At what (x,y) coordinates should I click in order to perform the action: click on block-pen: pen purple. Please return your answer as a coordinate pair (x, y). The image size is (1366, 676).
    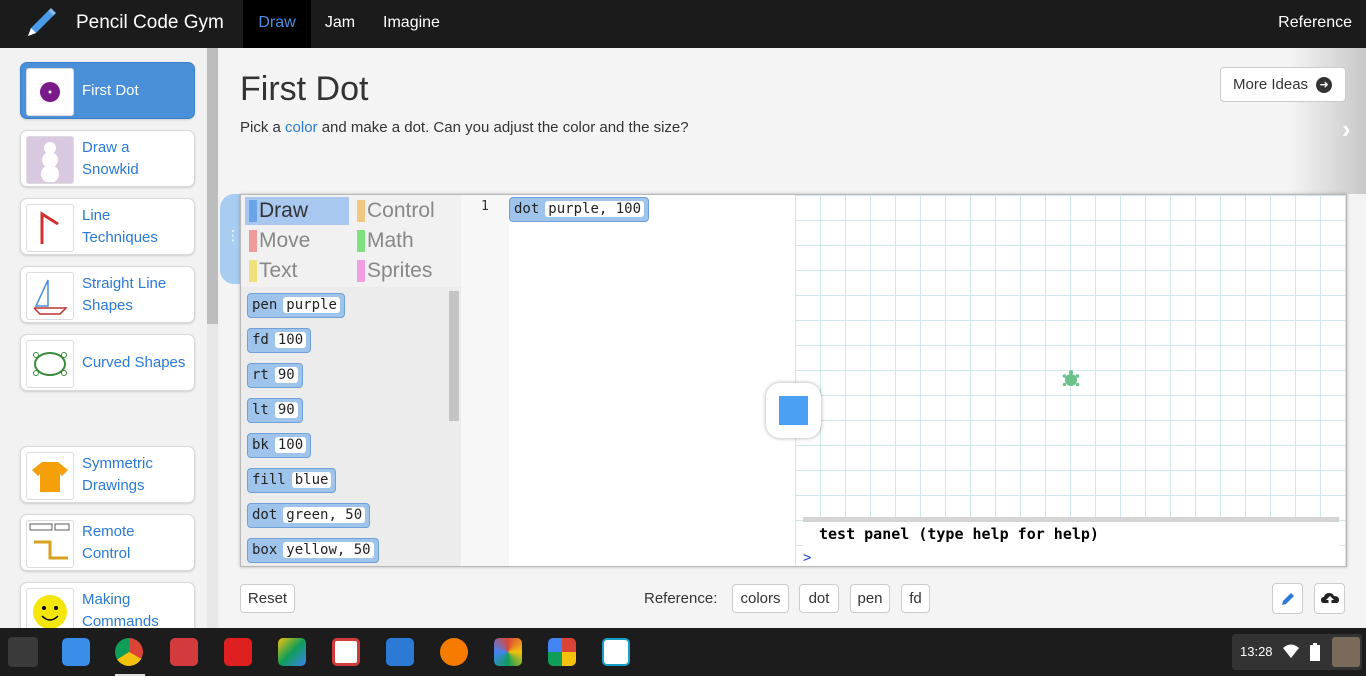
    Looking at the image, I should click on (296, 305).